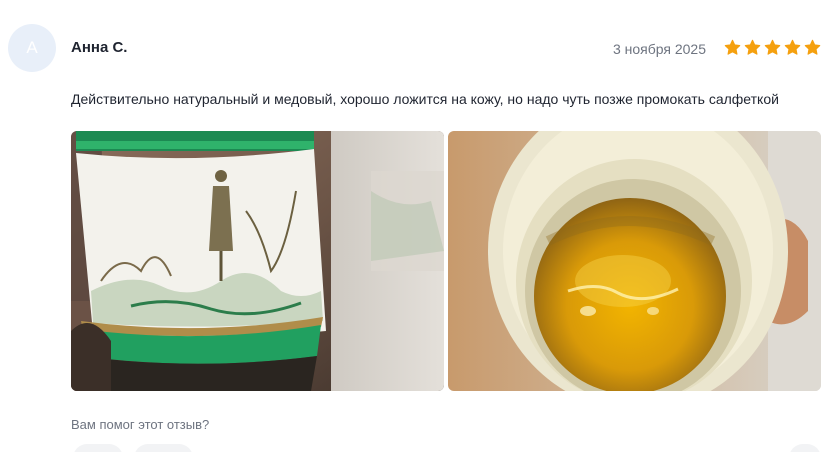  Describe the element at coordinates (99, 47) in the screenshot. I see `review-author: Анна С.` at that location.